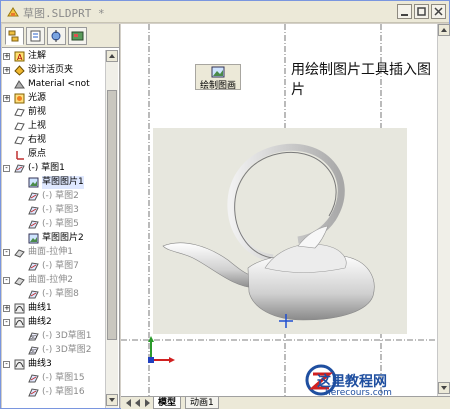 This screenshot has height=409, width=450. Describe the element at coordinates (63, 392) in the screenshot. I see `tree-item-label: (-) 草图16` at that location.